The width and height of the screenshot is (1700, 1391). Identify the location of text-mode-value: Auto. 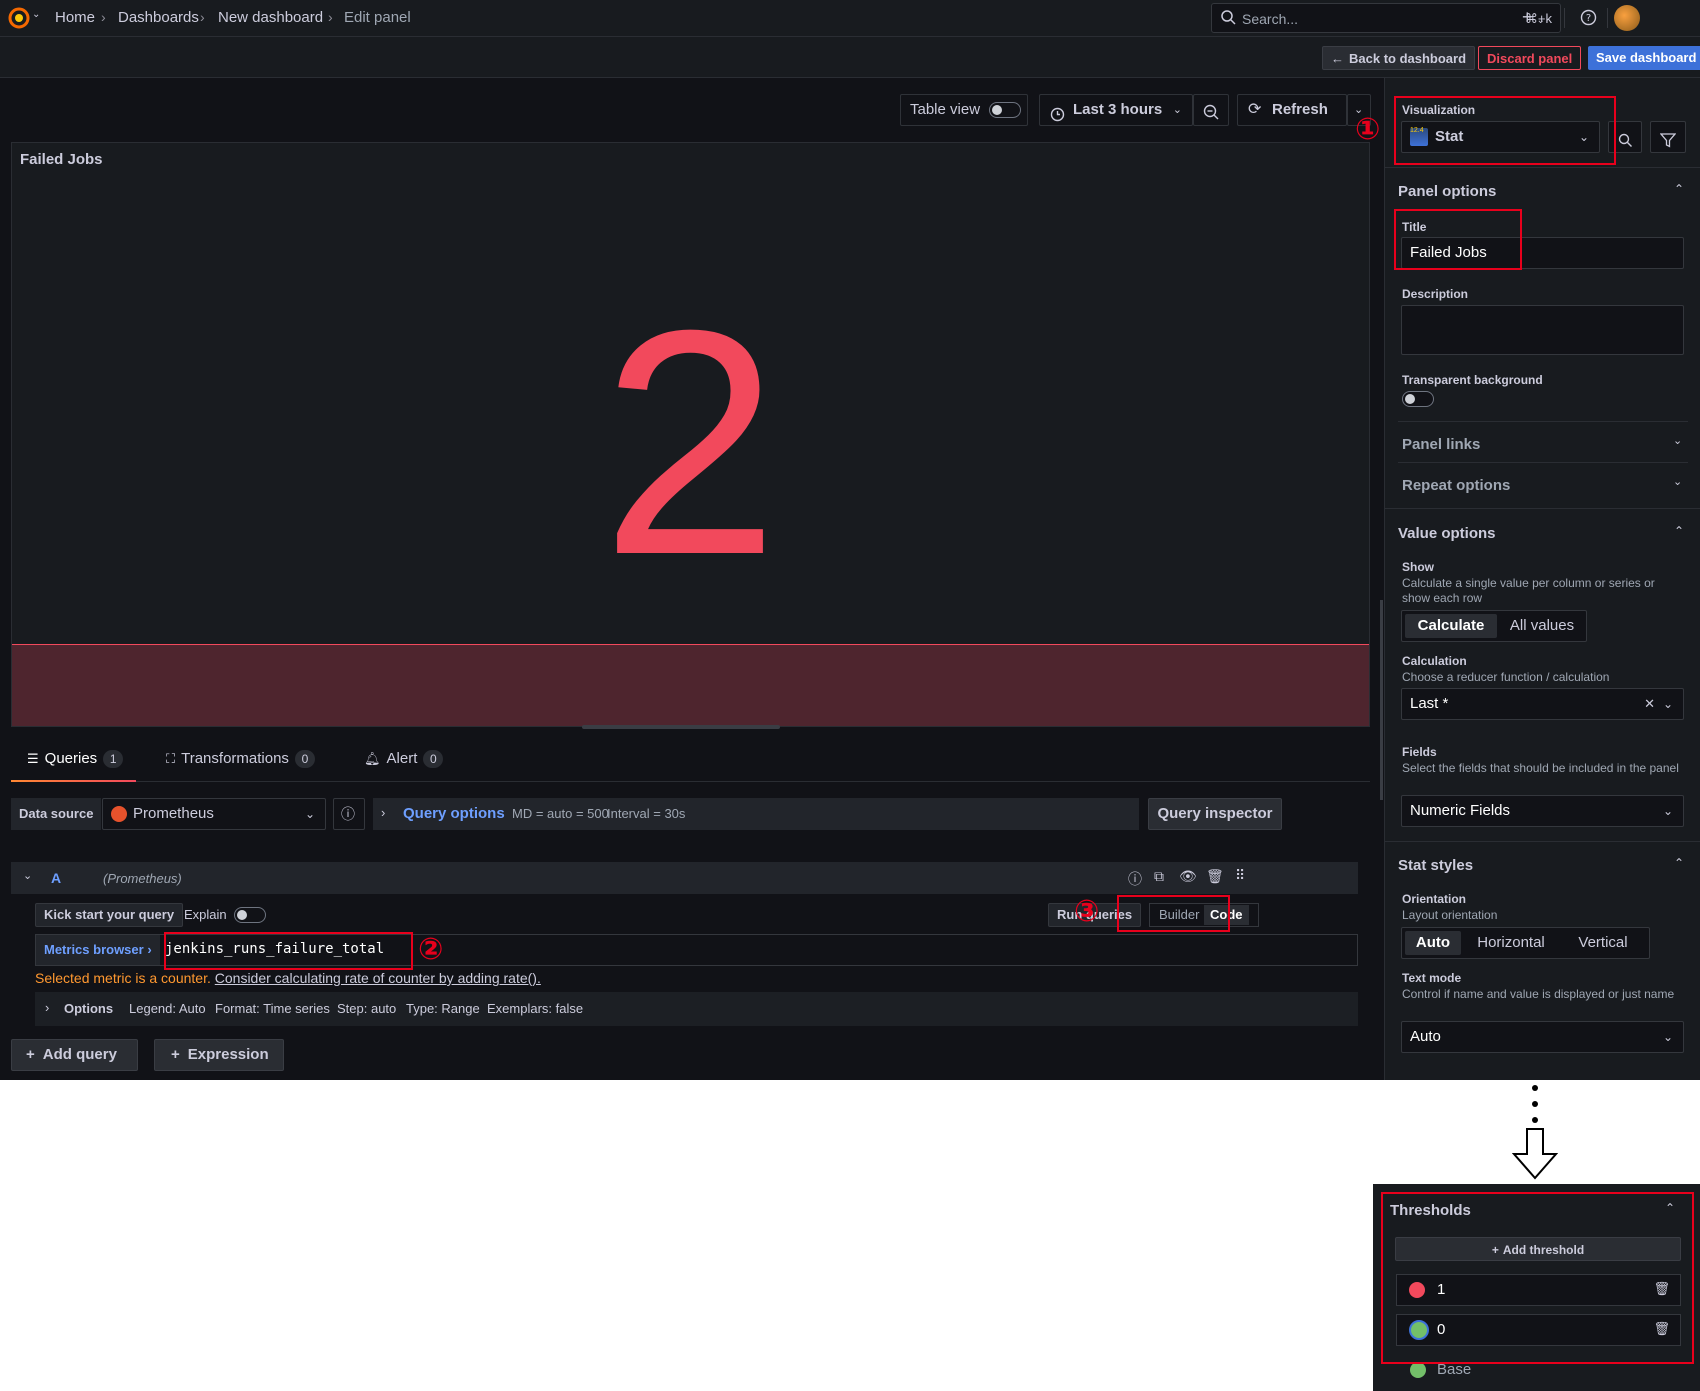
(1425, 1036).